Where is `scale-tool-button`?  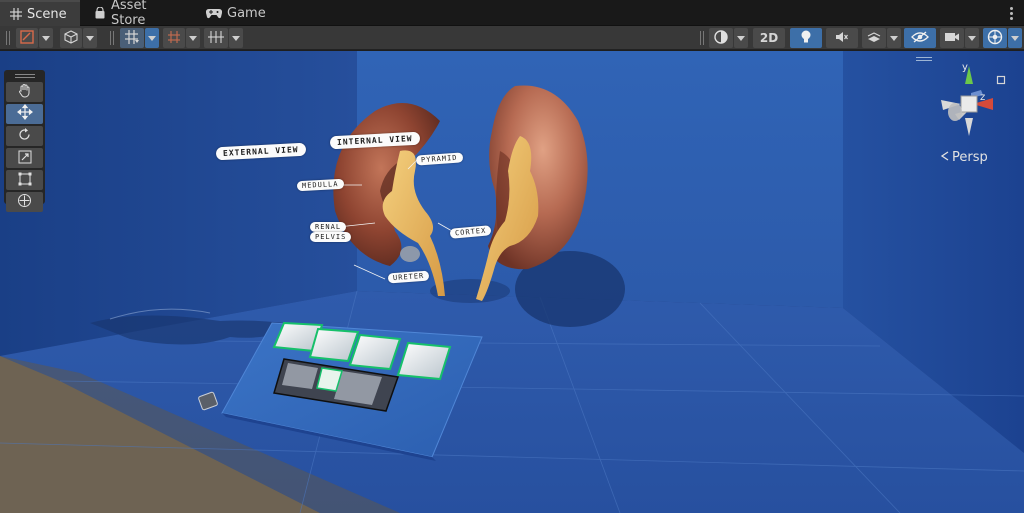
scale-tool-button is located at coordinates (24, 158).